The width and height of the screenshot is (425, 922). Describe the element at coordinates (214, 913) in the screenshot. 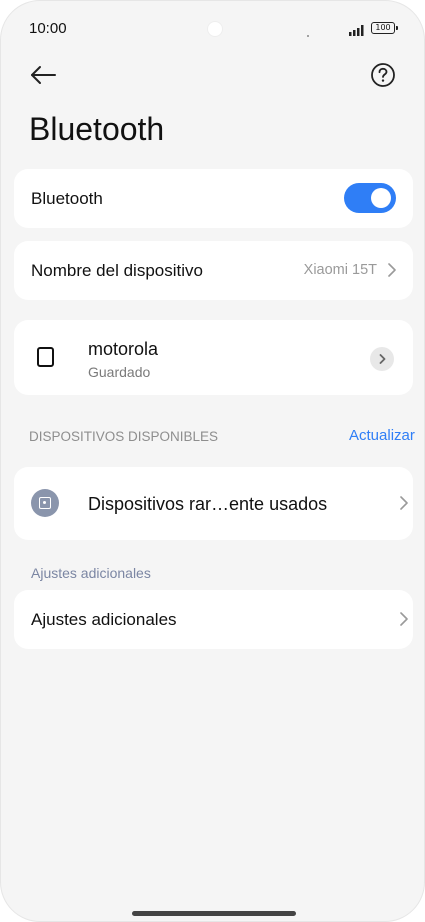

I see `home-indicator` at that location.